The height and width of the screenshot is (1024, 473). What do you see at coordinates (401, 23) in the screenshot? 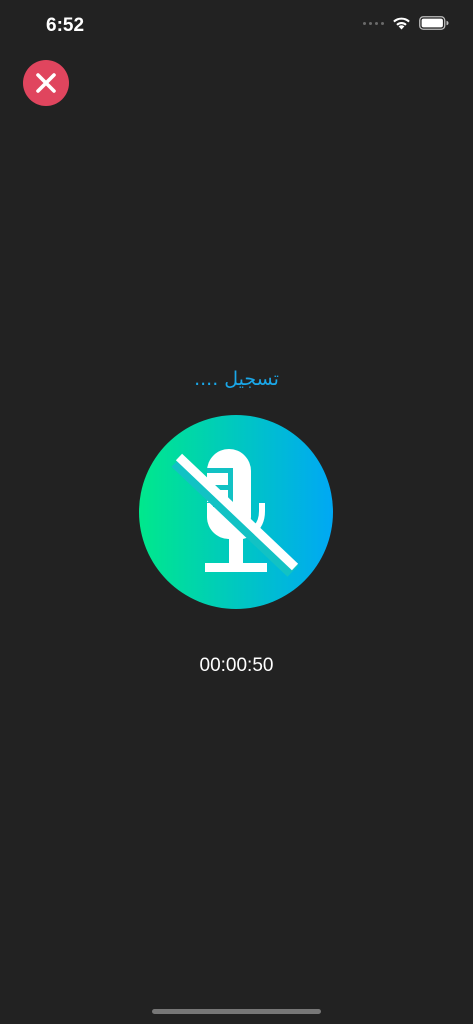
I see `wifi-icon` at bounding box center [401, 23].